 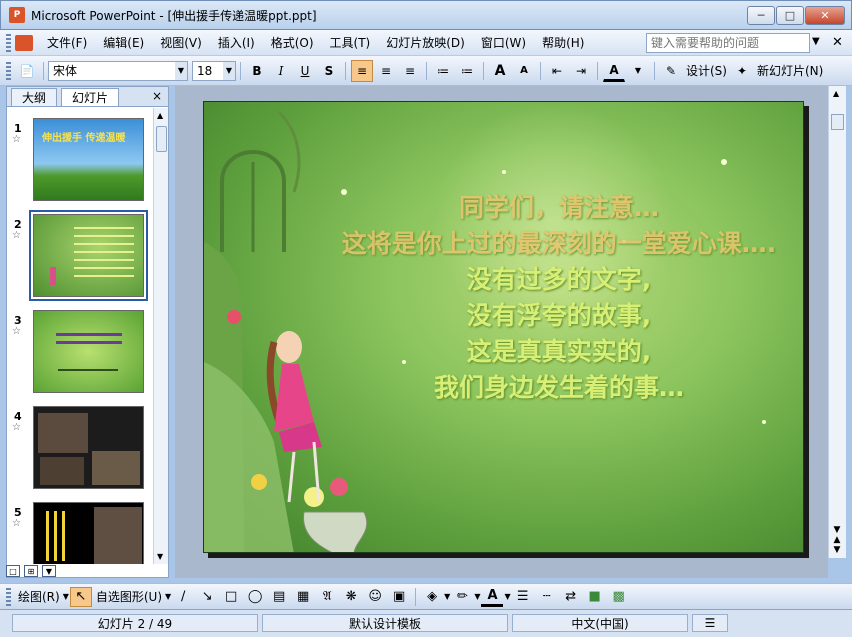 What do you see at coordinates (279, 597) in the screenshot?
I see `textbox-icon: ▤` at bounding box center [279, 597].